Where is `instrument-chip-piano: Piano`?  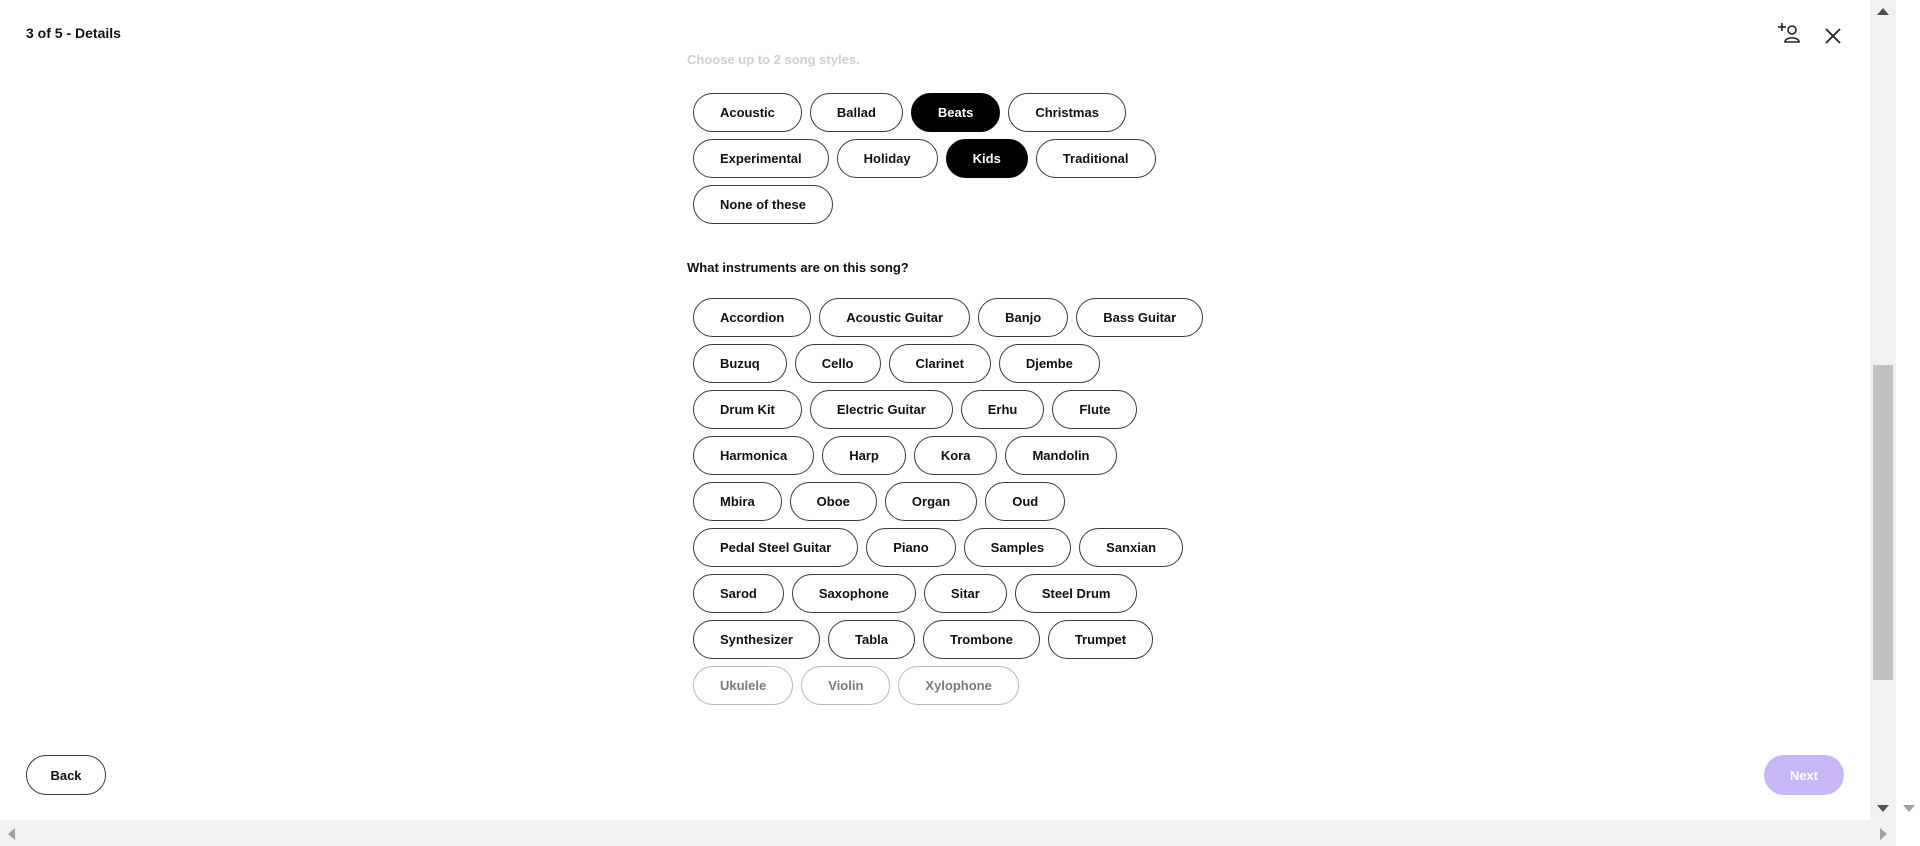 instrument-chip-piano: Piano is located at coordinates (911, 547).